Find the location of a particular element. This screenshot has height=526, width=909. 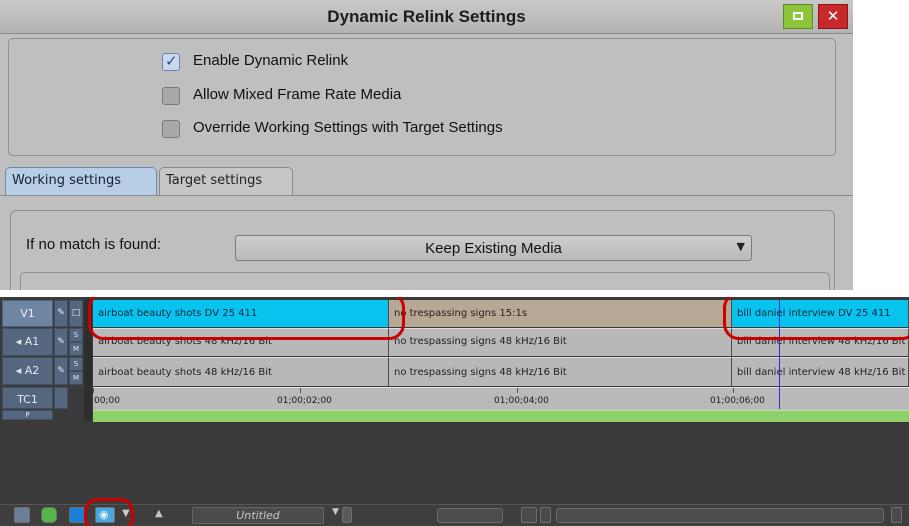

maximize-button is located at coordinates (798, 16).